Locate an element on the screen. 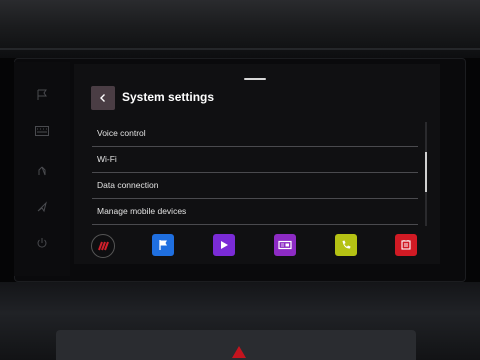 This screenshot has width=480, height=360. dock-home-button is located at coordinates (103, 246).